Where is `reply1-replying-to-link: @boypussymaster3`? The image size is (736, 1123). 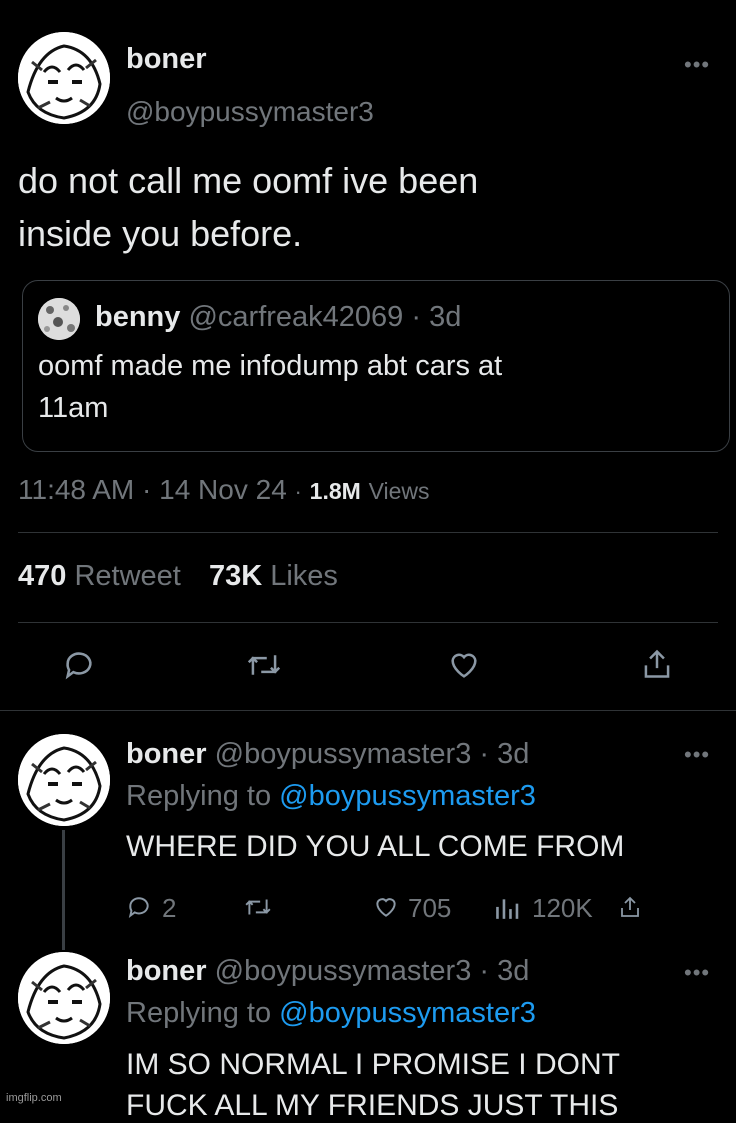 reply1-replying-to-link: @boypussymaster3 is located at coordinates (407, 796).